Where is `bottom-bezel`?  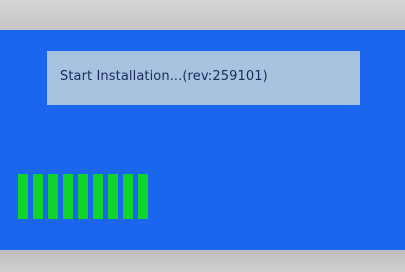 bottom-bezel is located at coordinates (202, 261).